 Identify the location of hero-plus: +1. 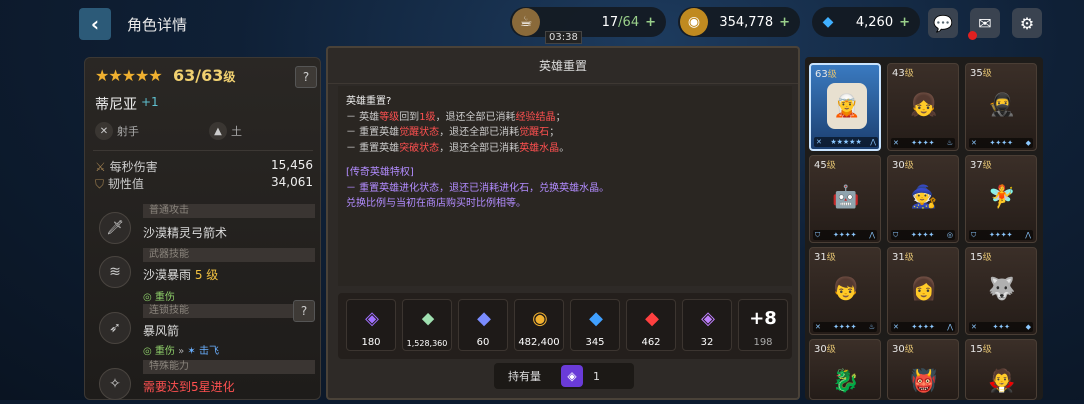
(150, 102).